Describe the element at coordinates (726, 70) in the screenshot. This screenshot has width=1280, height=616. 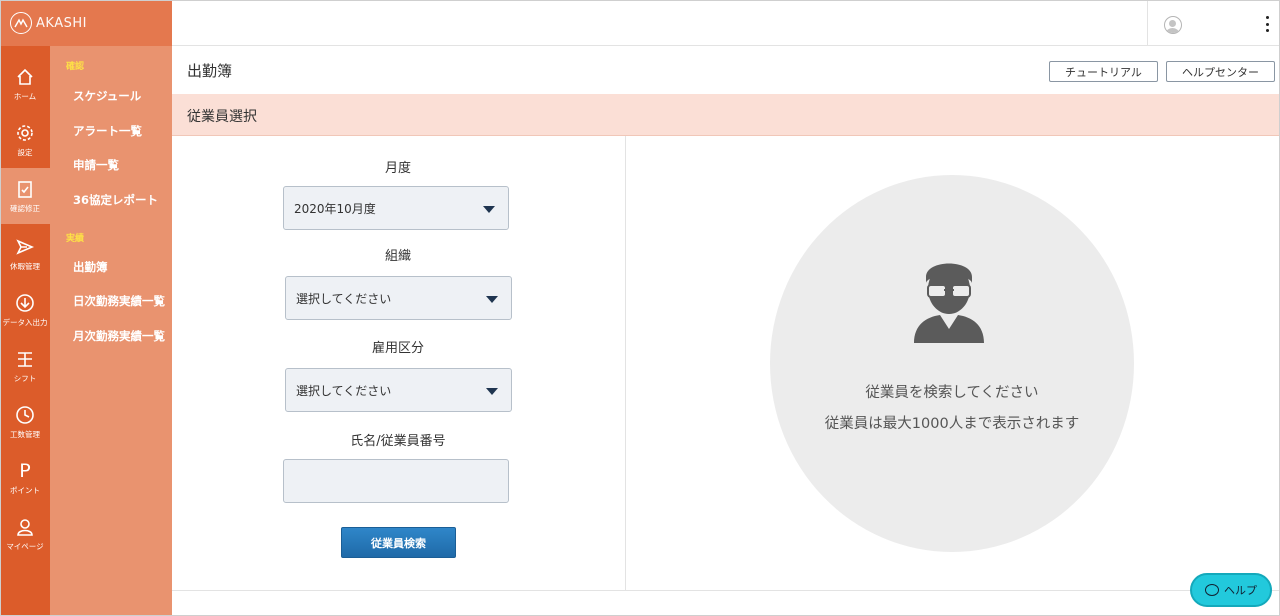
I see `title-bar: 出勤簿 チュートリアル ヘルプセンター` at that location.